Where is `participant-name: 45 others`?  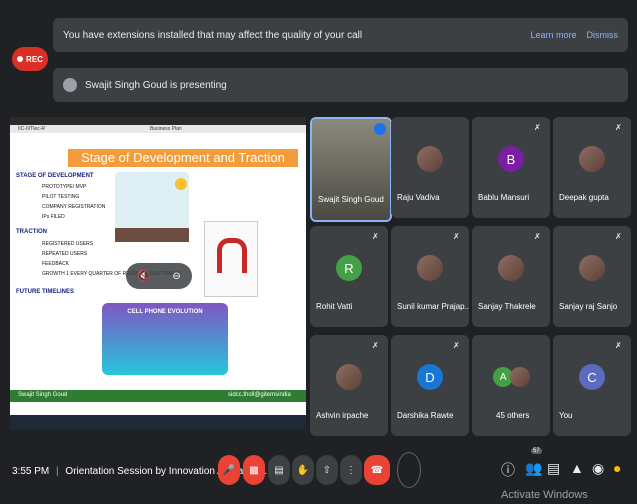 participant-name: 45 others is located at coordinates (513, 415).